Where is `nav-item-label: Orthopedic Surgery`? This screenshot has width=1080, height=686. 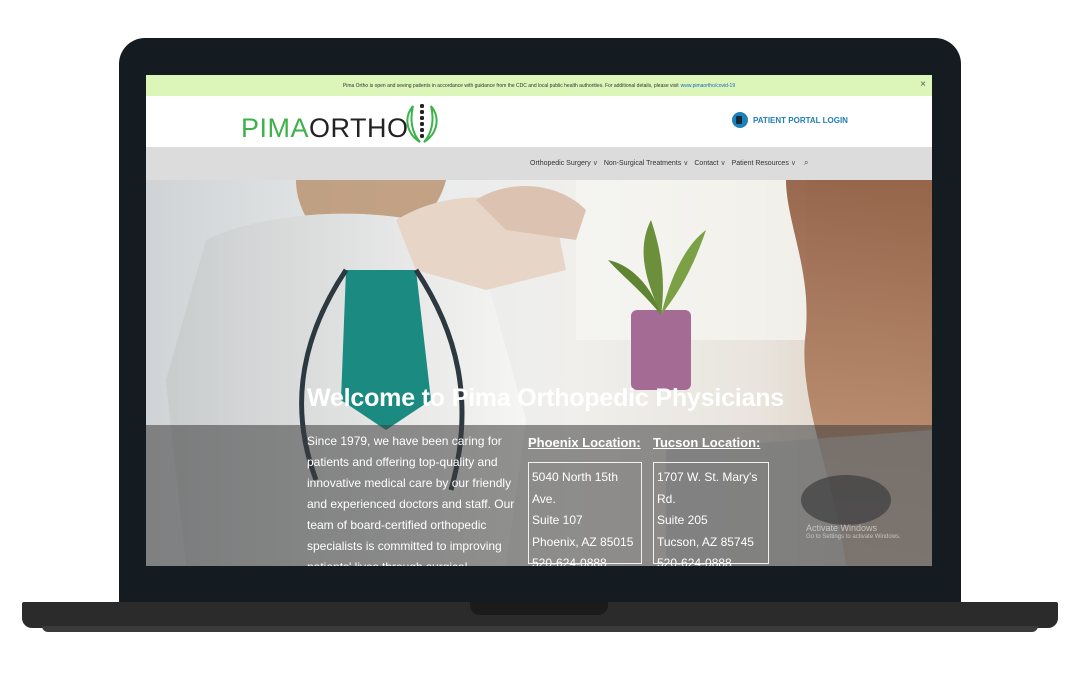 nav-item-label: Orthopedic Surgery is located at coordinates (560, 163).